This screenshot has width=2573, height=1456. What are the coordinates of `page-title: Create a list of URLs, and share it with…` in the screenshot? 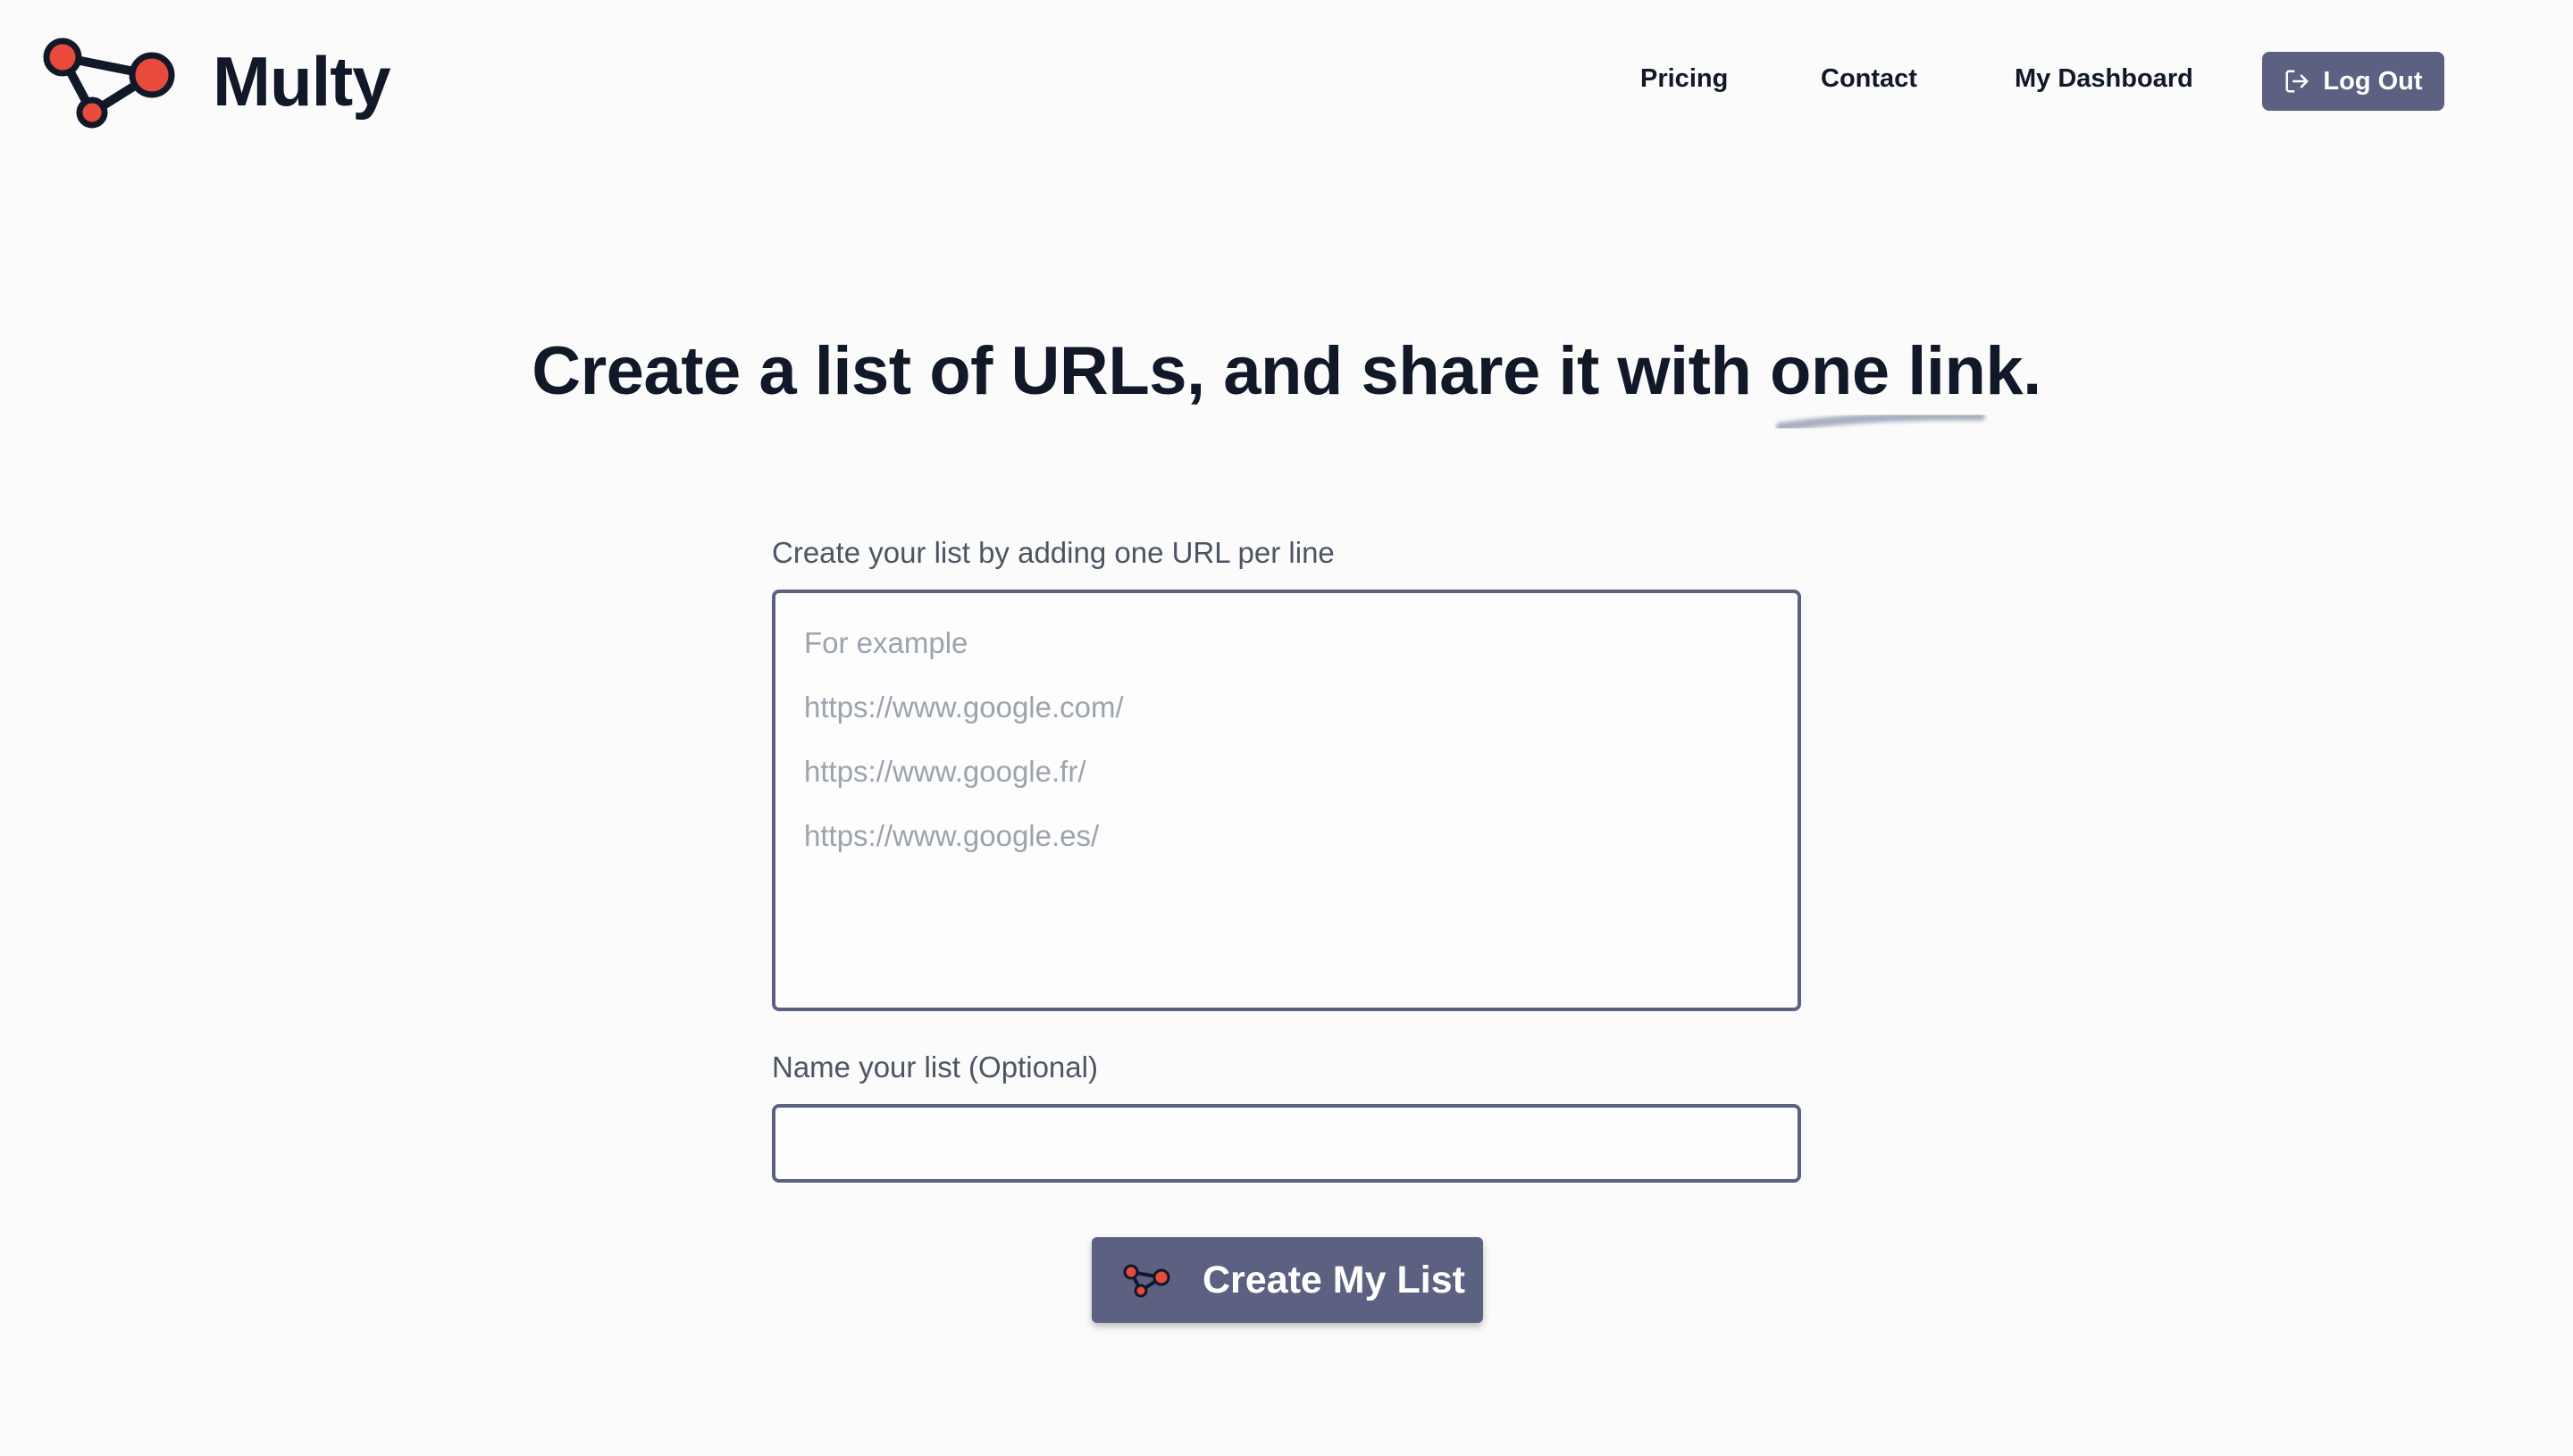 It's located at (1286, 371).